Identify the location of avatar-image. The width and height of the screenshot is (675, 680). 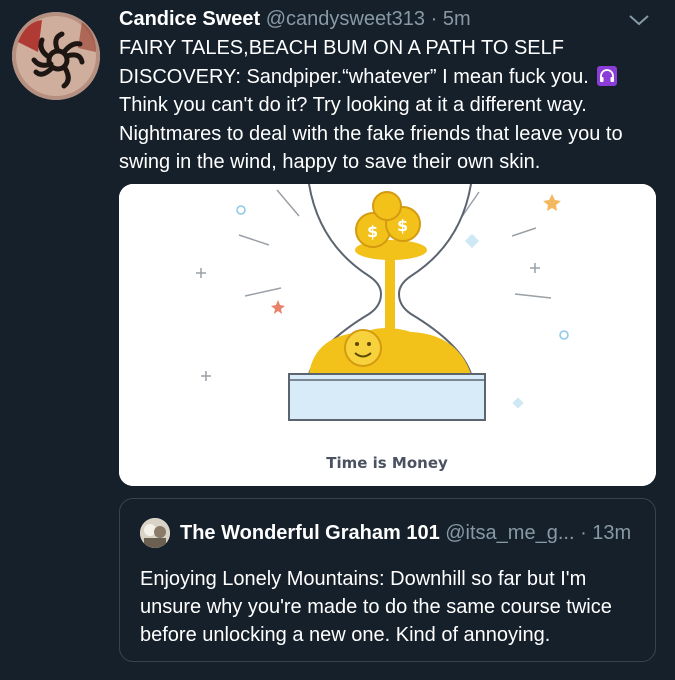
(56, 56).